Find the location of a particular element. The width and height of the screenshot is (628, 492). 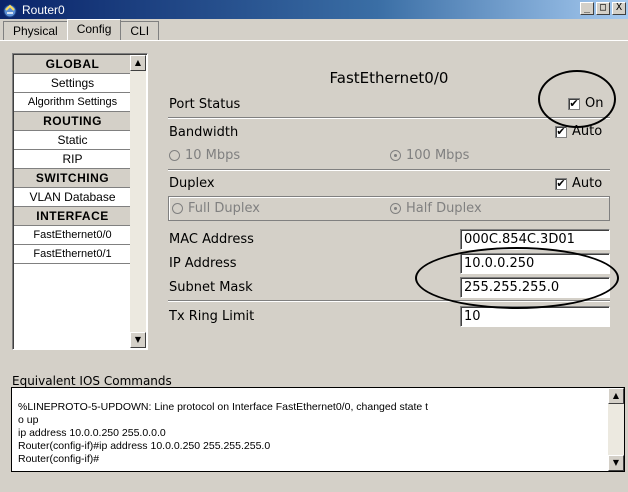

minimize-button: _ is located at coordinates (587, 8).